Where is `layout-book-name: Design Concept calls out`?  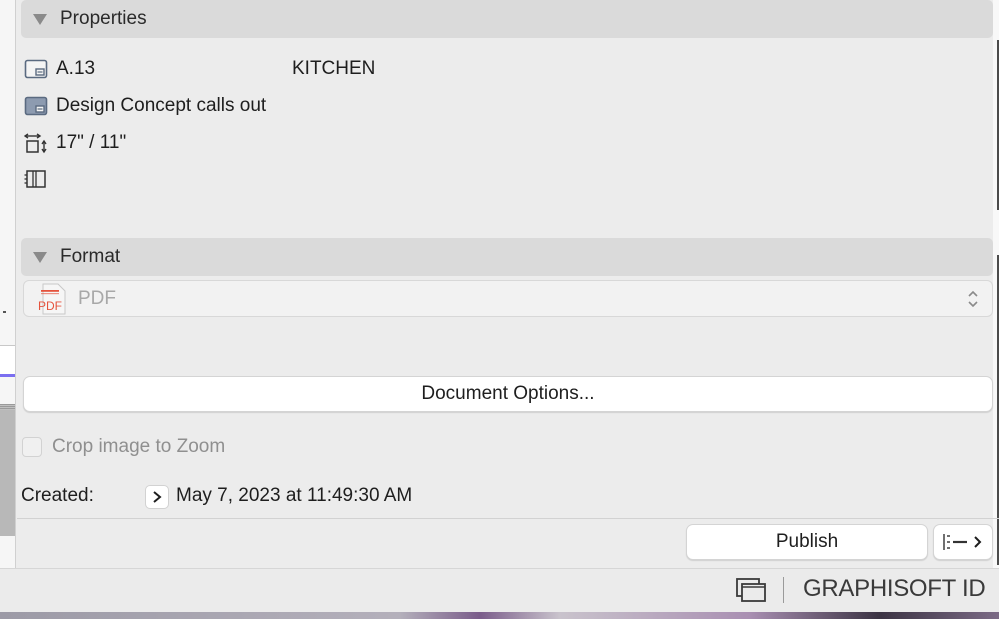 layout-book-name: Design Concept calls out is located at coordinates (161, 105).